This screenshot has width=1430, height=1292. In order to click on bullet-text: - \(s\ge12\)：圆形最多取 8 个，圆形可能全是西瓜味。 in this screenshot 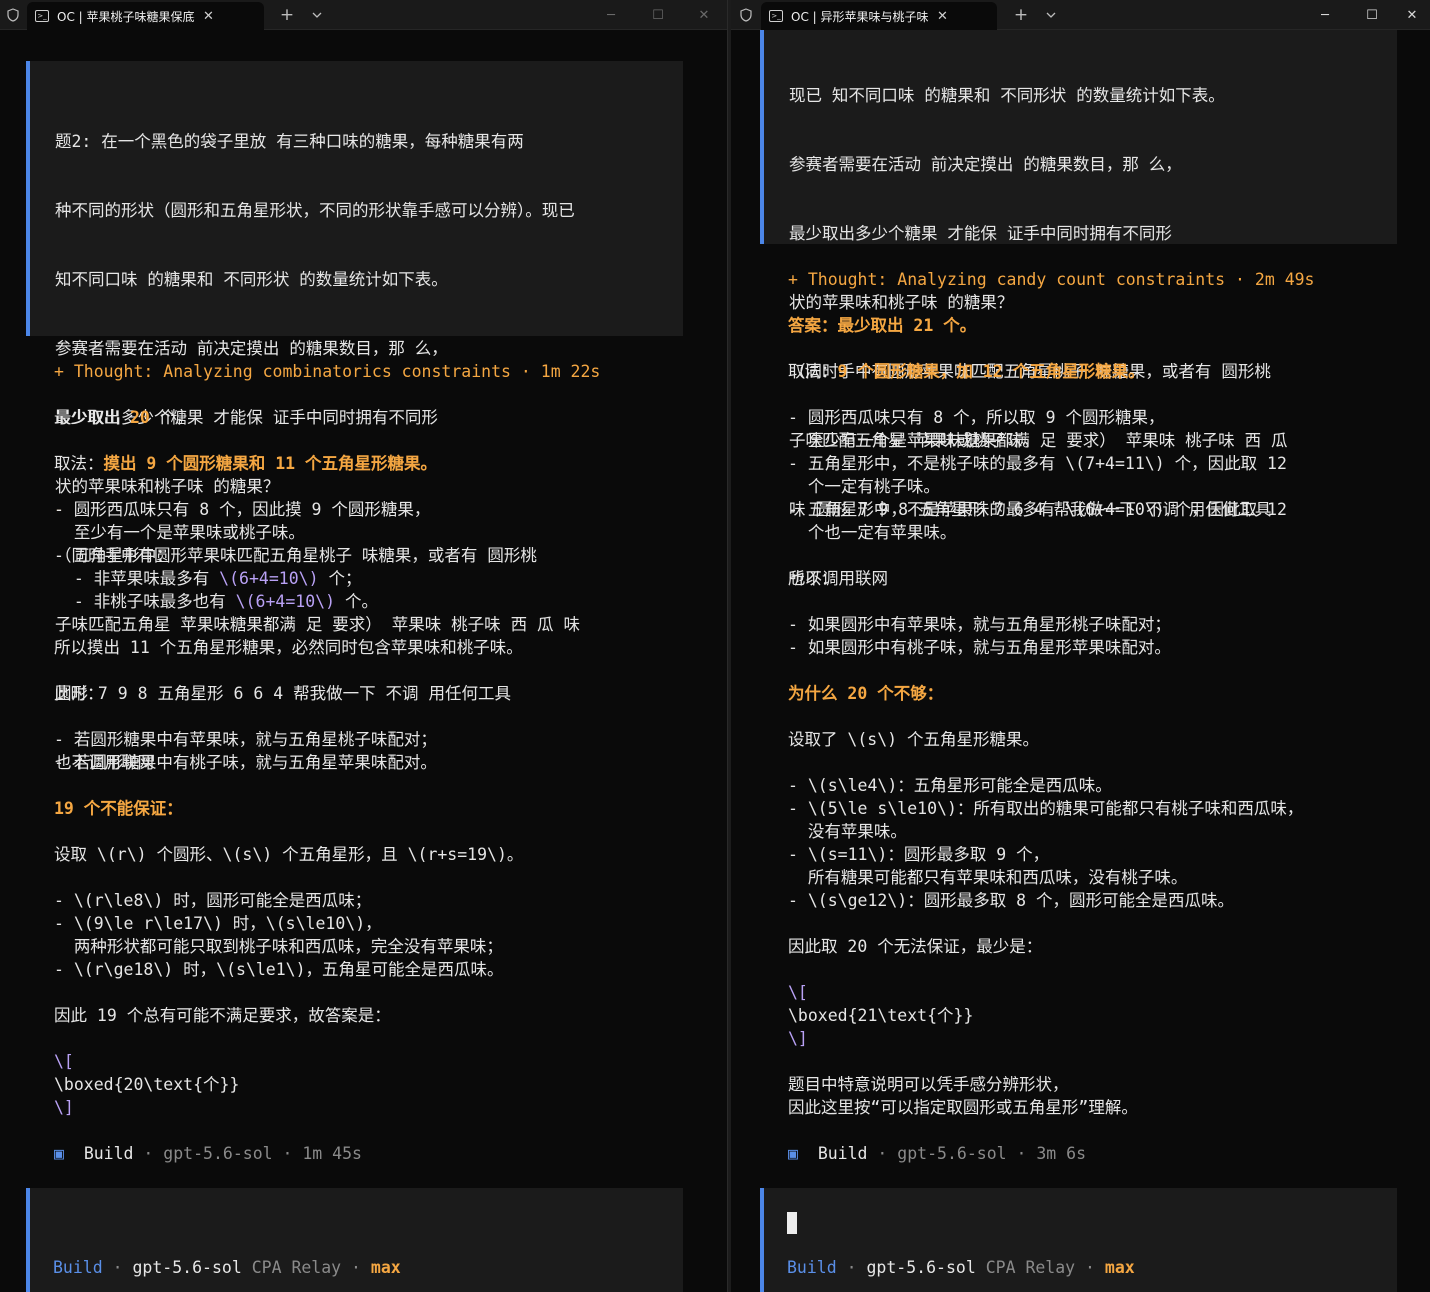, I will do `click(1011, 900)`.